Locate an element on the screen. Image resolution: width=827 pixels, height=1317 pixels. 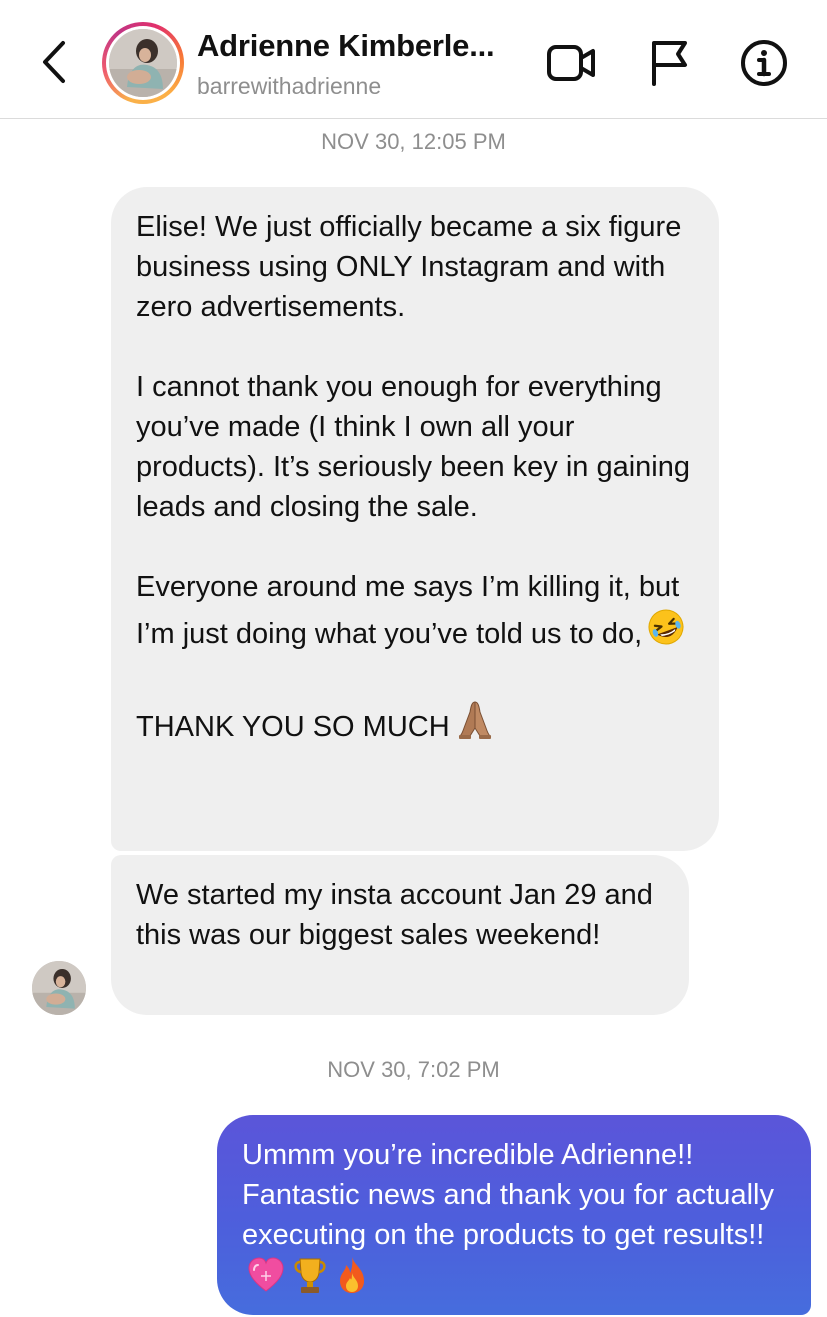
info-button is located at coordinates (764, 63).